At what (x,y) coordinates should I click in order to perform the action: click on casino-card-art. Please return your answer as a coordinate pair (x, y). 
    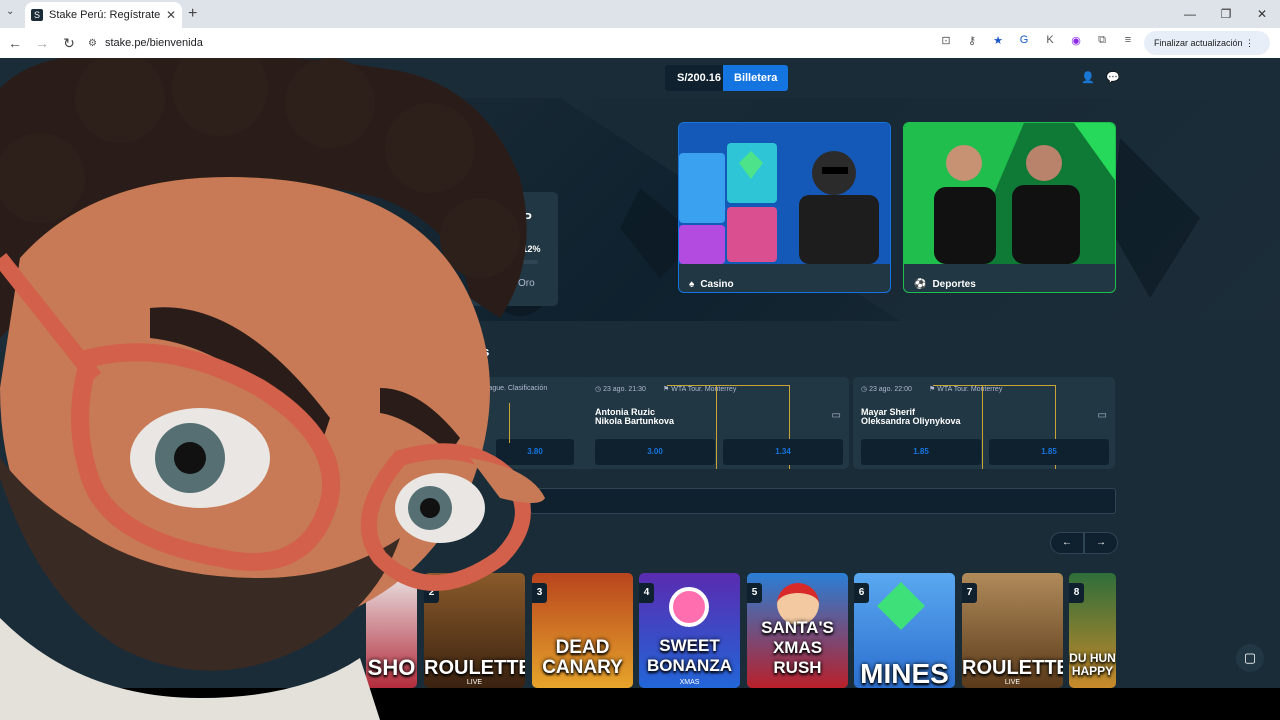
    Looking at the image, I should click on (784, 193).